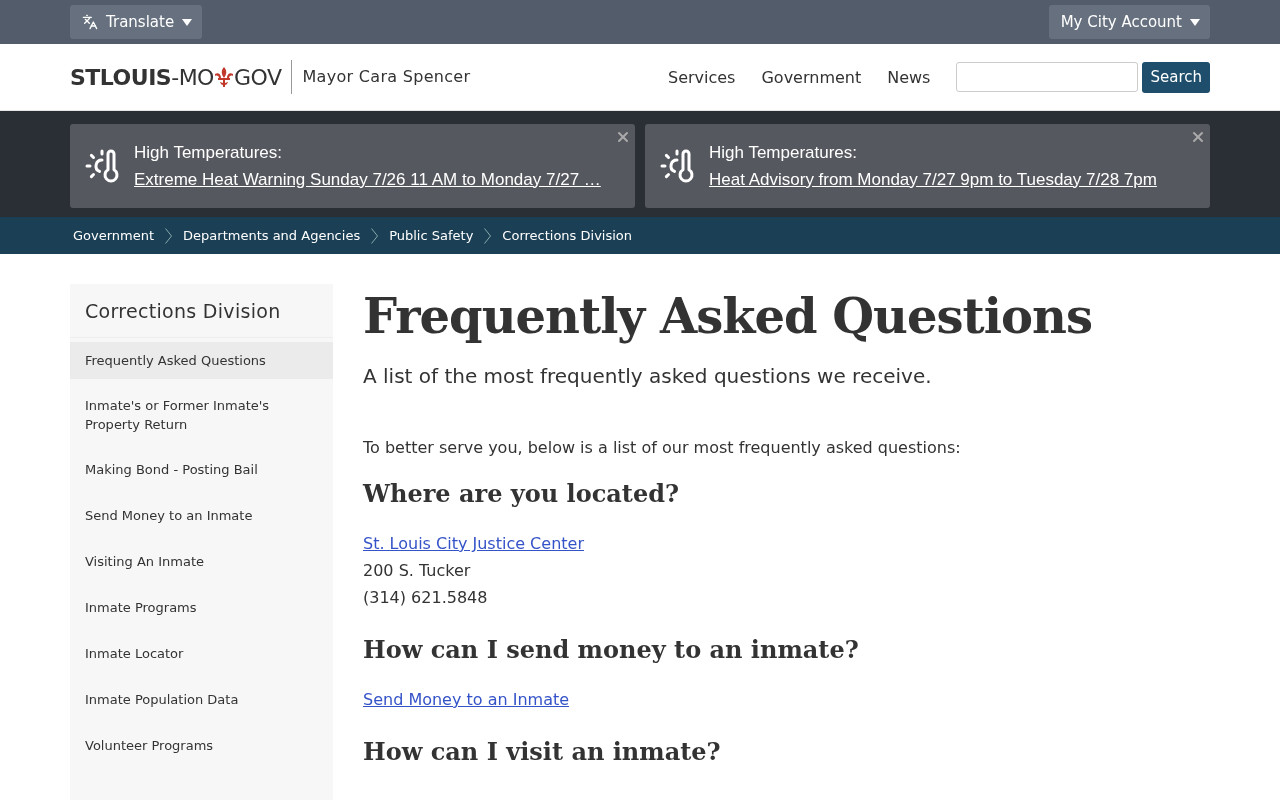  Describe the element at coordinates (431, 235) in the screenshot. I see `breadcrumb-link: Public Safety` at that location.